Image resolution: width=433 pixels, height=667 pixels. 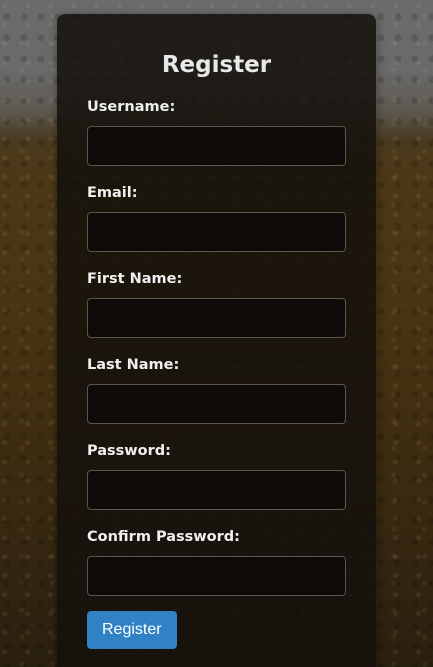 I want to click on username-field-group: Username:, so click(x=216, y=132).